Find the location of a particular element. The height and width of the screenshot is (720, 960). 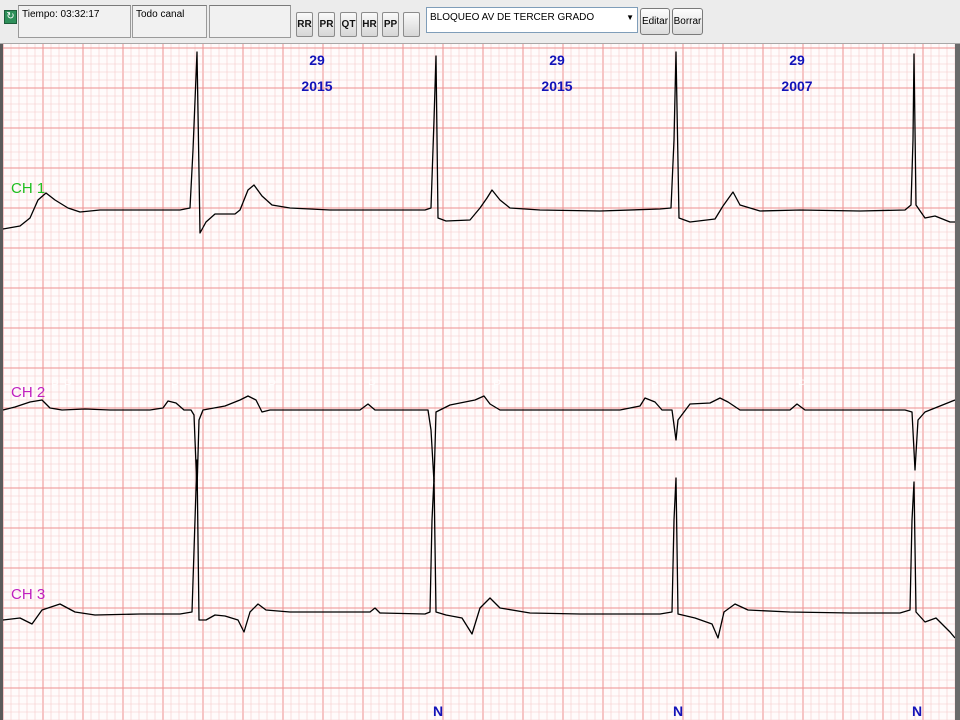

empty-field is located at coordinates (250, 21).